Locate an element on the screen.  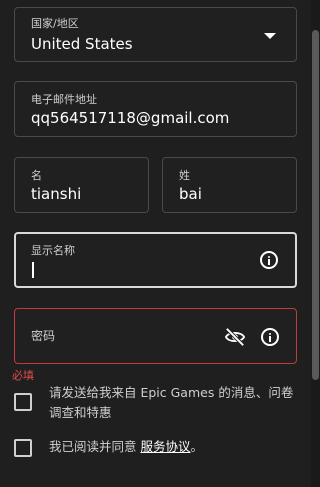
text-caret is located at coordinates (33, 270).